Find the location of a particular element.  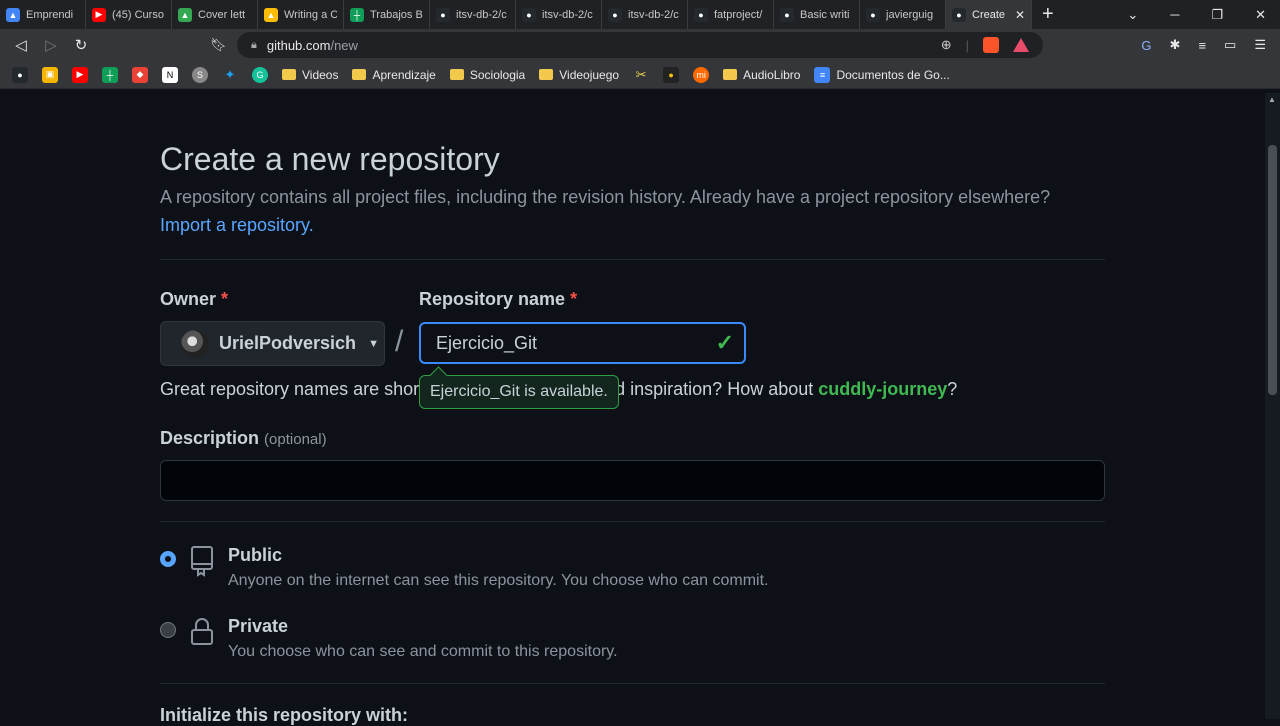

bookmark-folder-videojuego: Videojuego is located at coordinates (579, 75).